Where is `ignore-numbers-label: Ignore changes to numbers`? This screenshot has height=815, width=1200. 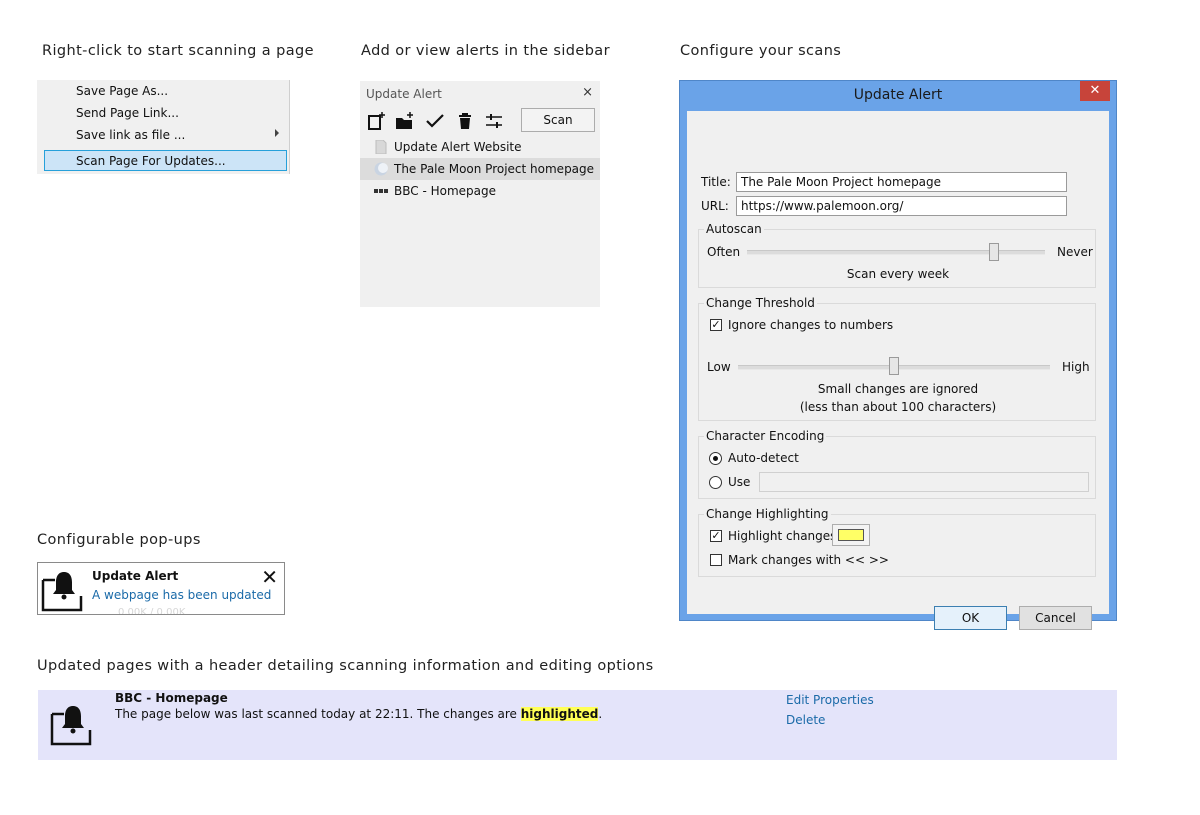
ignore-numbers-label: Ignore changes to numbers is located at coordinates (811, 325).